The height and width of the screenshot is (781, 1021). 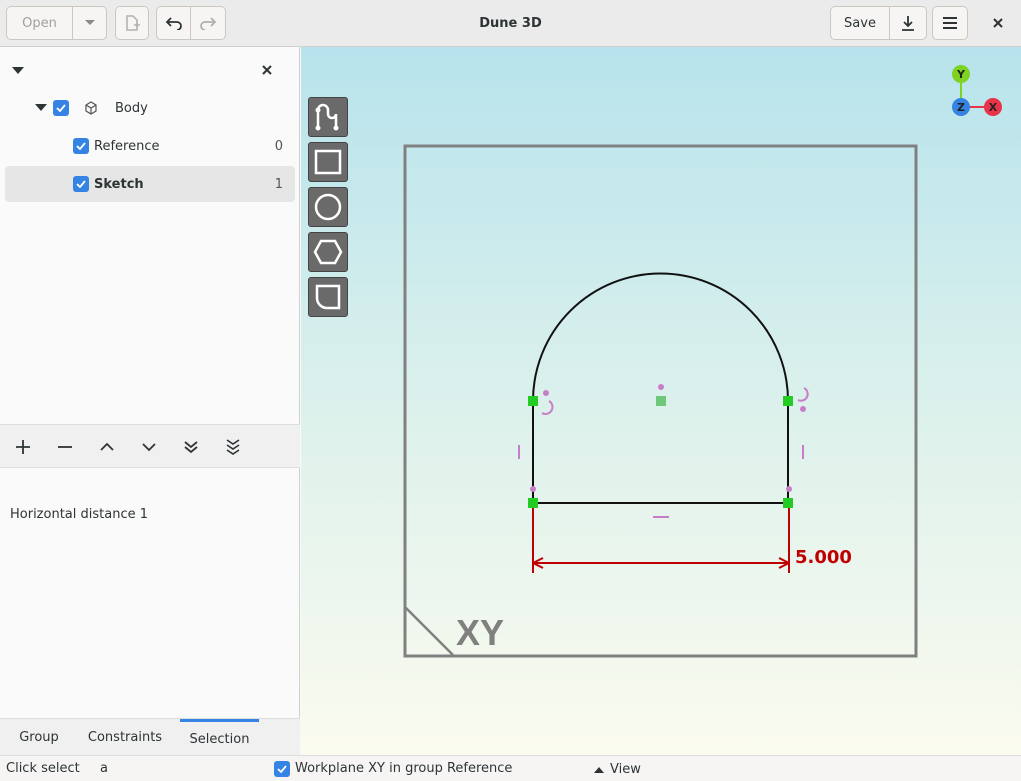 I want to click on remove-group-button, so click(x=65, y=447).